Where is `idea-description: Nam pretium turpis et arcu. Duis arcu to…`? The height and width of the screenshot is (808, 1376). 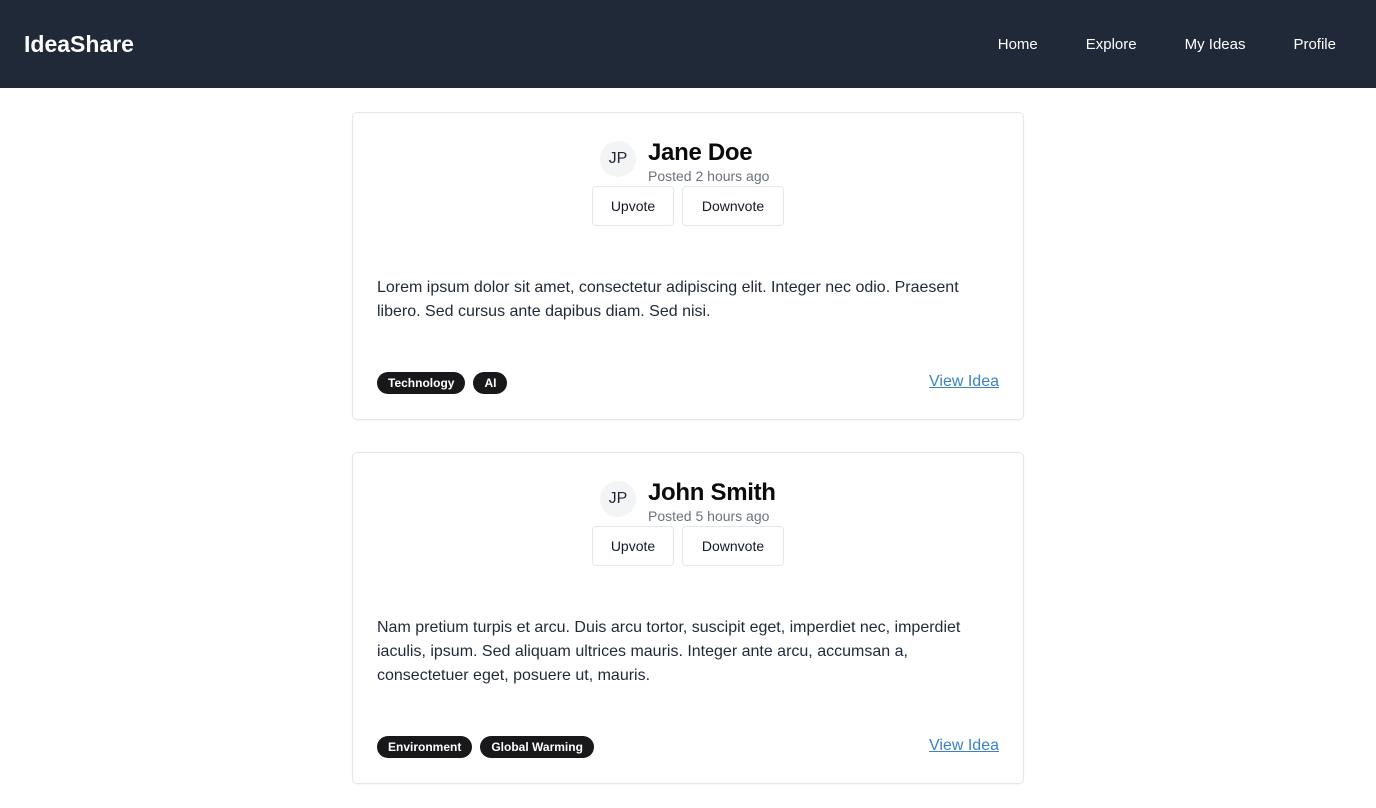 idea-description: Nam pretium turpis et arcu. Duis arcu to… is located at coordinates (669, 651).